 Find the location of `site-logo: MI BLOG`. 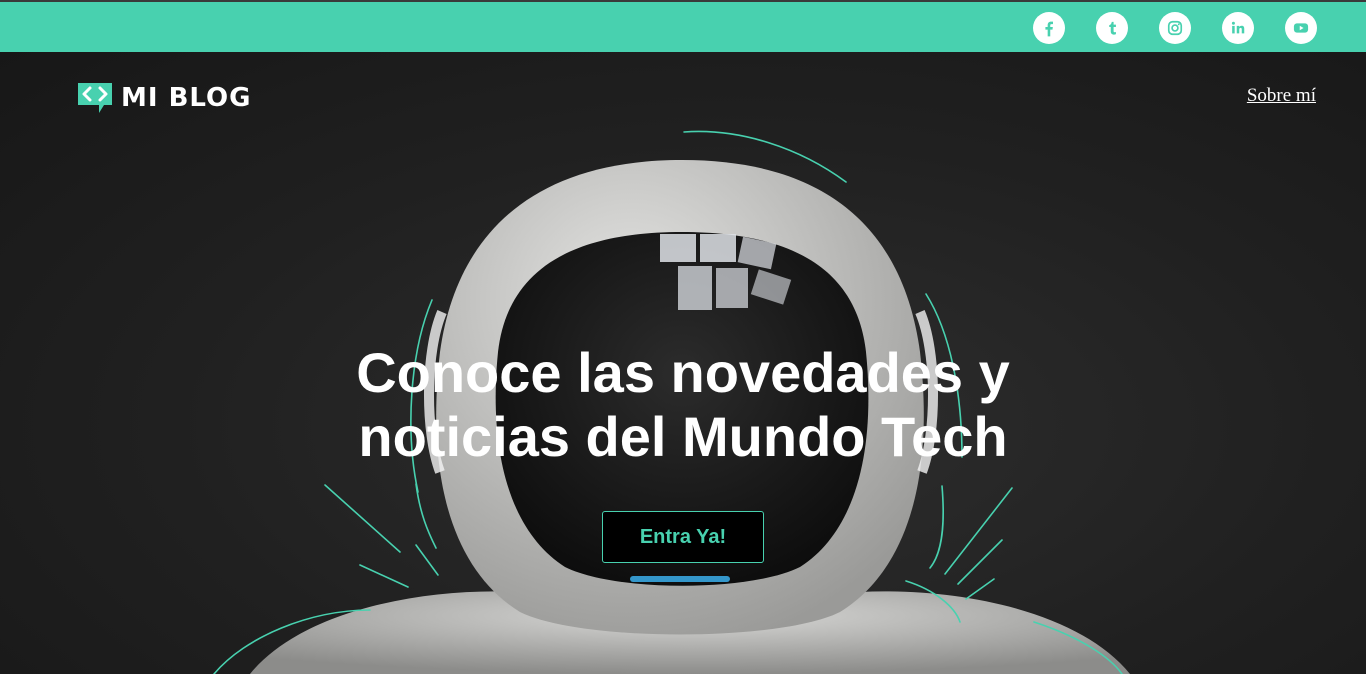

site-logo: MI BLOG is located at coordinates (163, 98).